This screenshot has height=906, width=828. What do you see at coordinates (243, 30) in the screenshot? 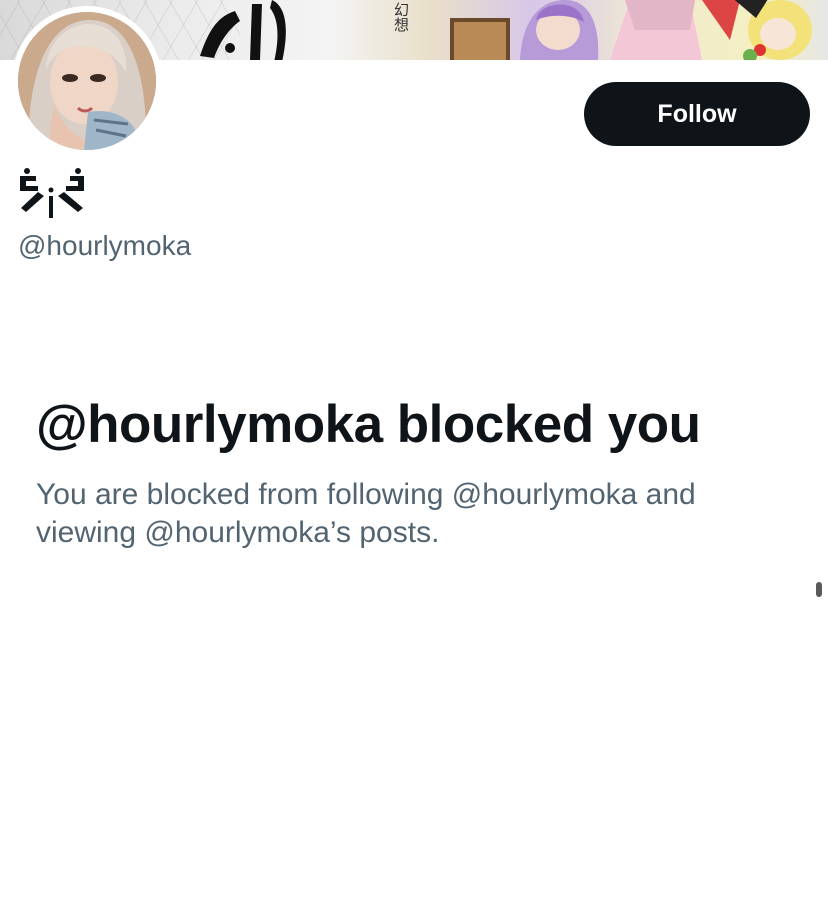
I see `banner-calligraphy-image` at bounding box center [243, 30].